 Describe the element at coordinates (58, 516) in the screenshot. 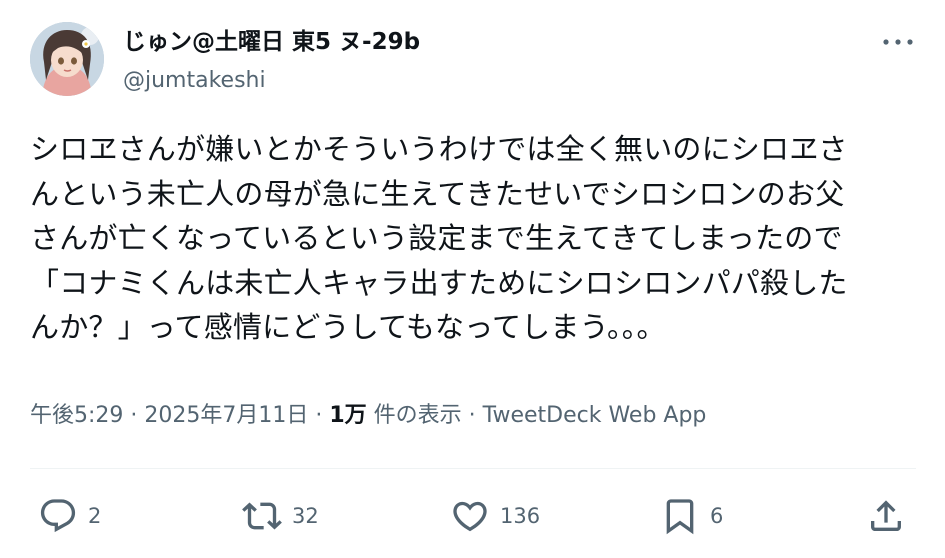

I see `reply-bubble-icon` at that location.